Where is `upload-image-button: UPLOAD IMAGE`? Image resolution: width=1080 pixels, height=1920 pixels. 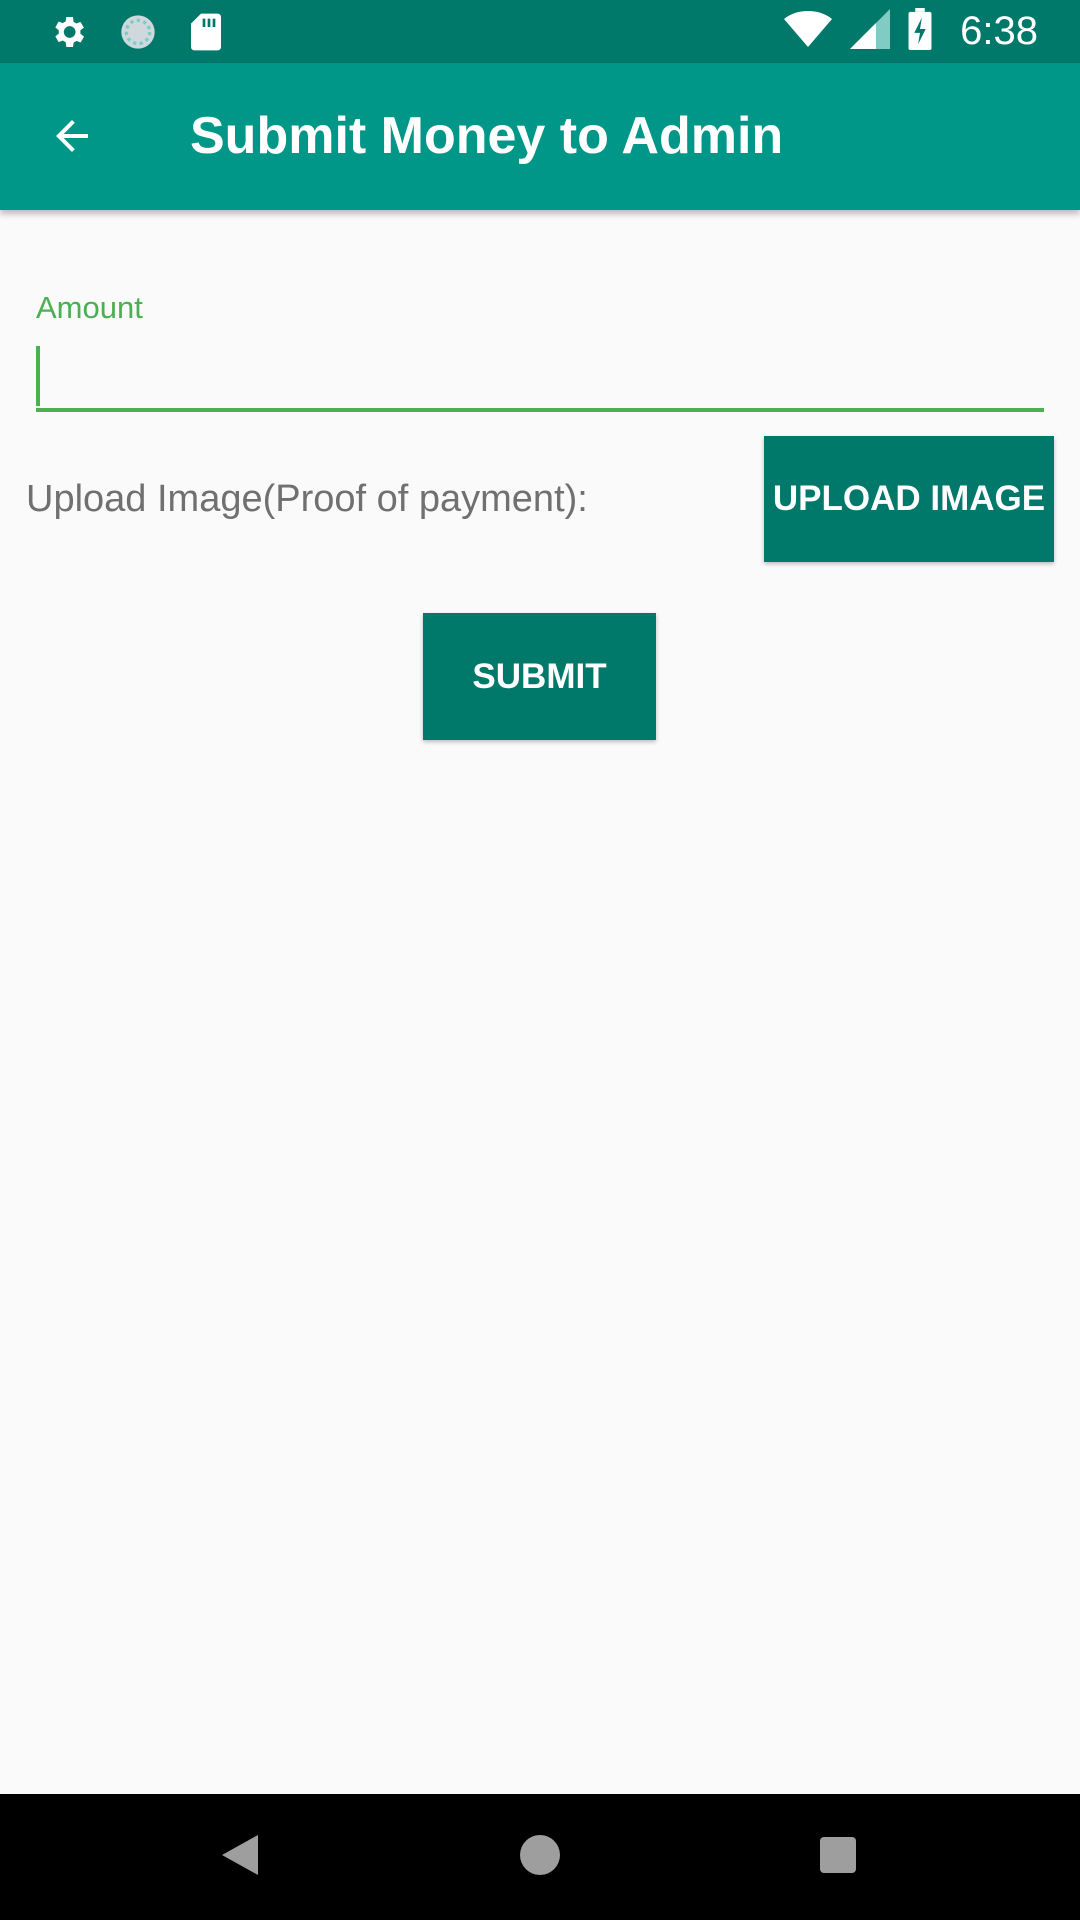 upload-image-button: UPLOAD IMAGE is located at coordinates (909, 499).